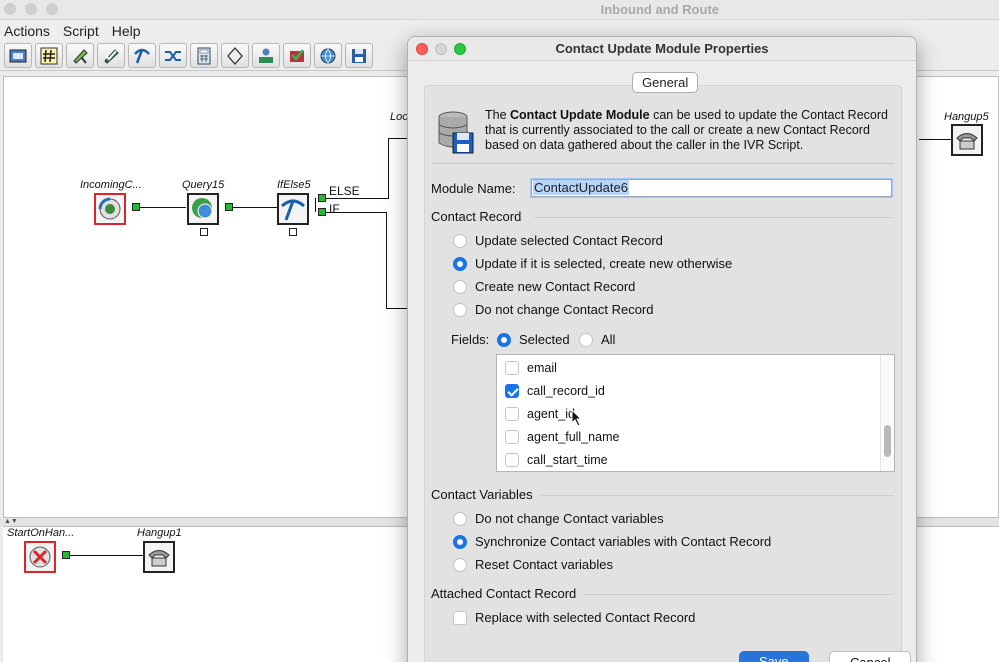  What do you see at coordinates (322, 198) in the screenshot?
I see `else-port` at bounding box center [322, 198].